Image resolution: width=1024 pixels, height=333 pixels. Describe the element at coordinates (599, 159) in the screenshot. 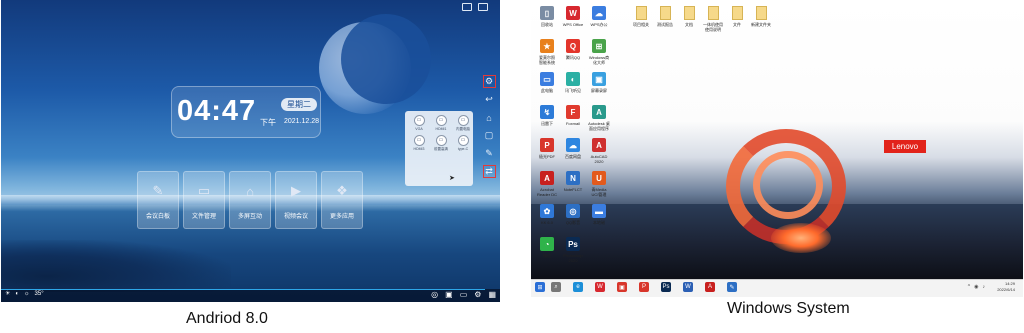

I see `desktop-icon-label: AutoCAD 2020` at that location.